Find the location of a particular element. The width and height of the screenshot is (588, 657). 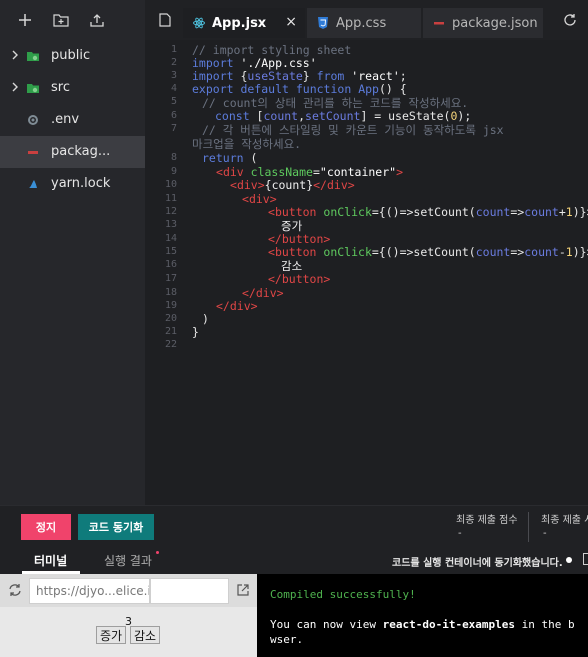

stop-button: 정지 is located at coordinates (46, 527).